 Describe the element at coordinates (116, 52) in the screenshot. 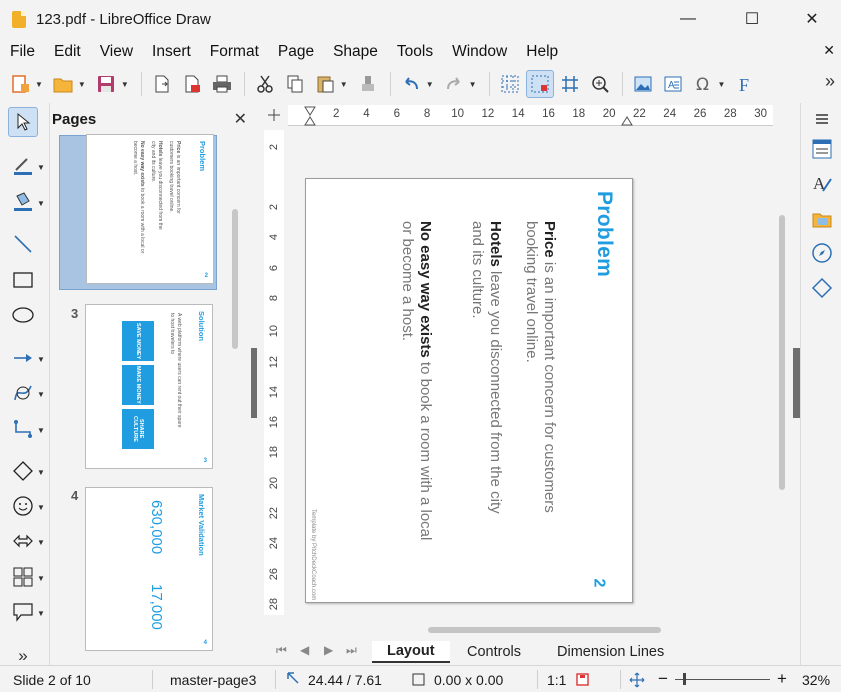

I see `menu-view: View` at that location.